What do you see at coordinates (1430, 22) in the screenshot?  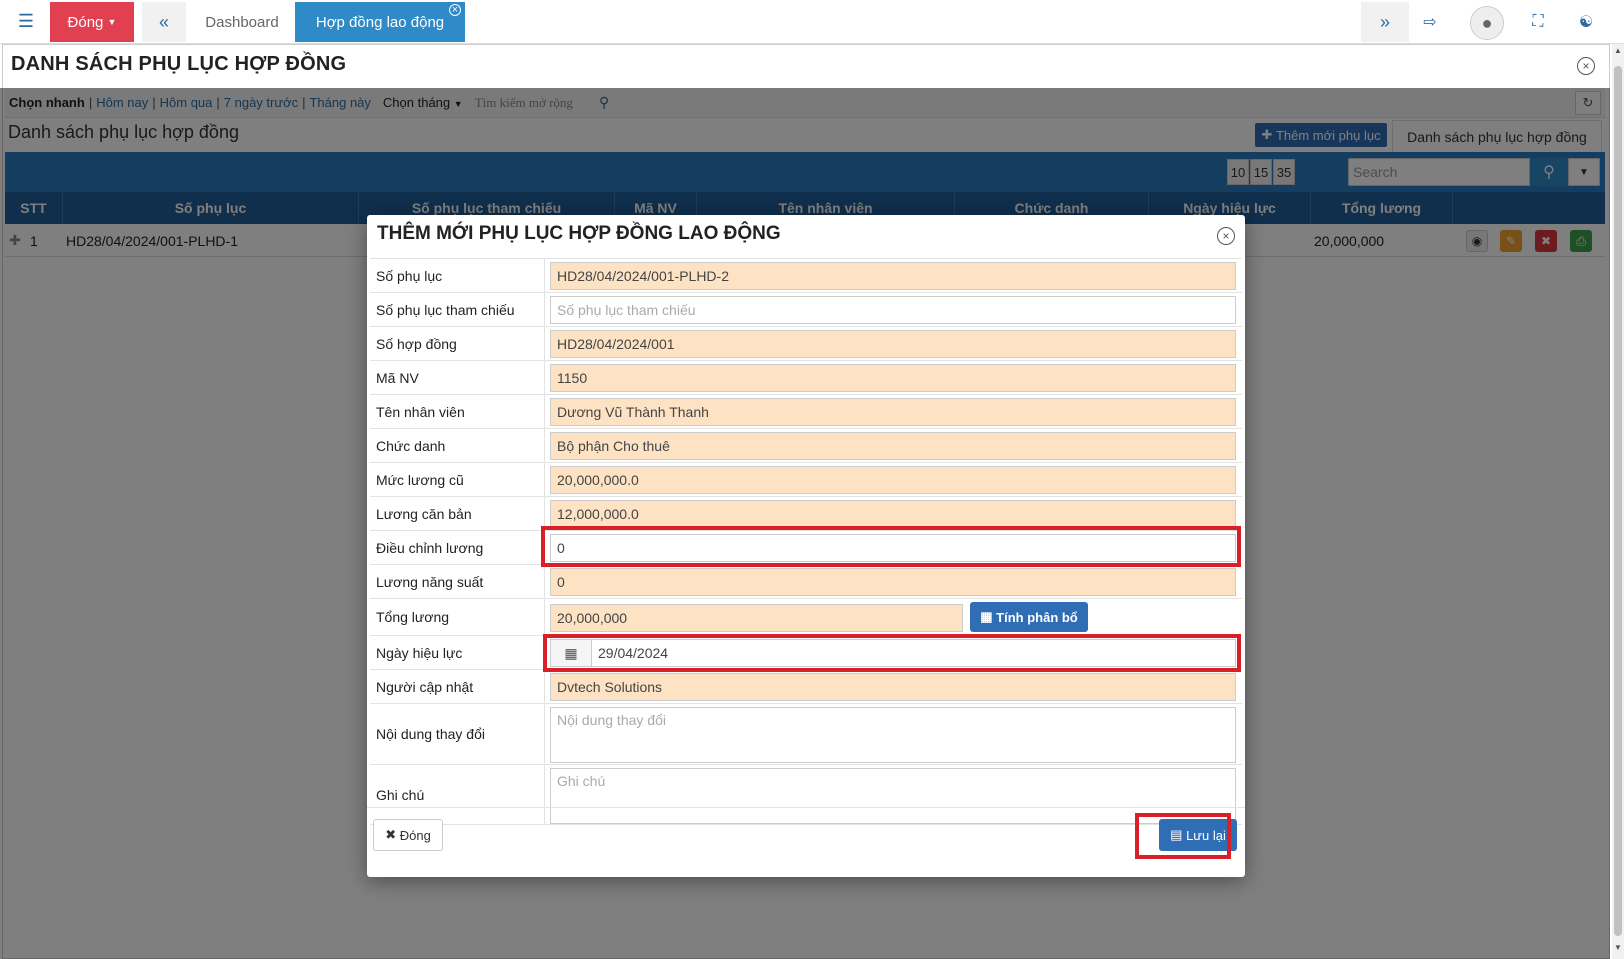 I see `logout-icon: ⇨` at bounding box center [1430, 22].